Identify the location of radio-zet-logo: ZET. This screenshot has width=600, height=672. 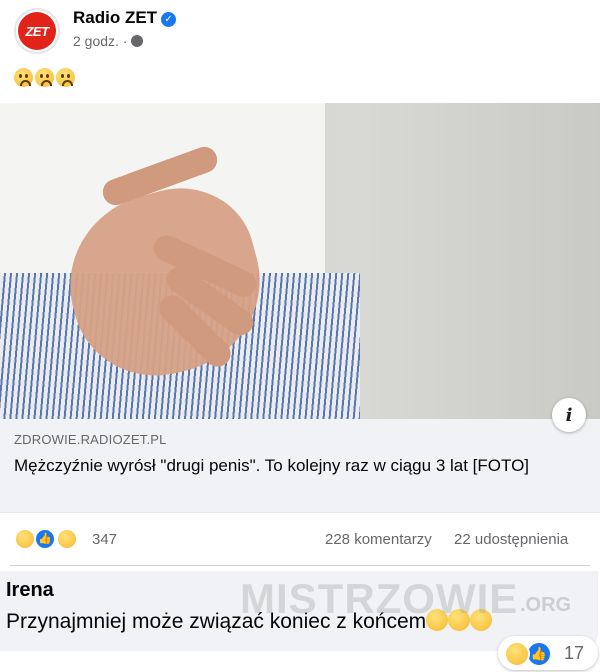
(37, 31).